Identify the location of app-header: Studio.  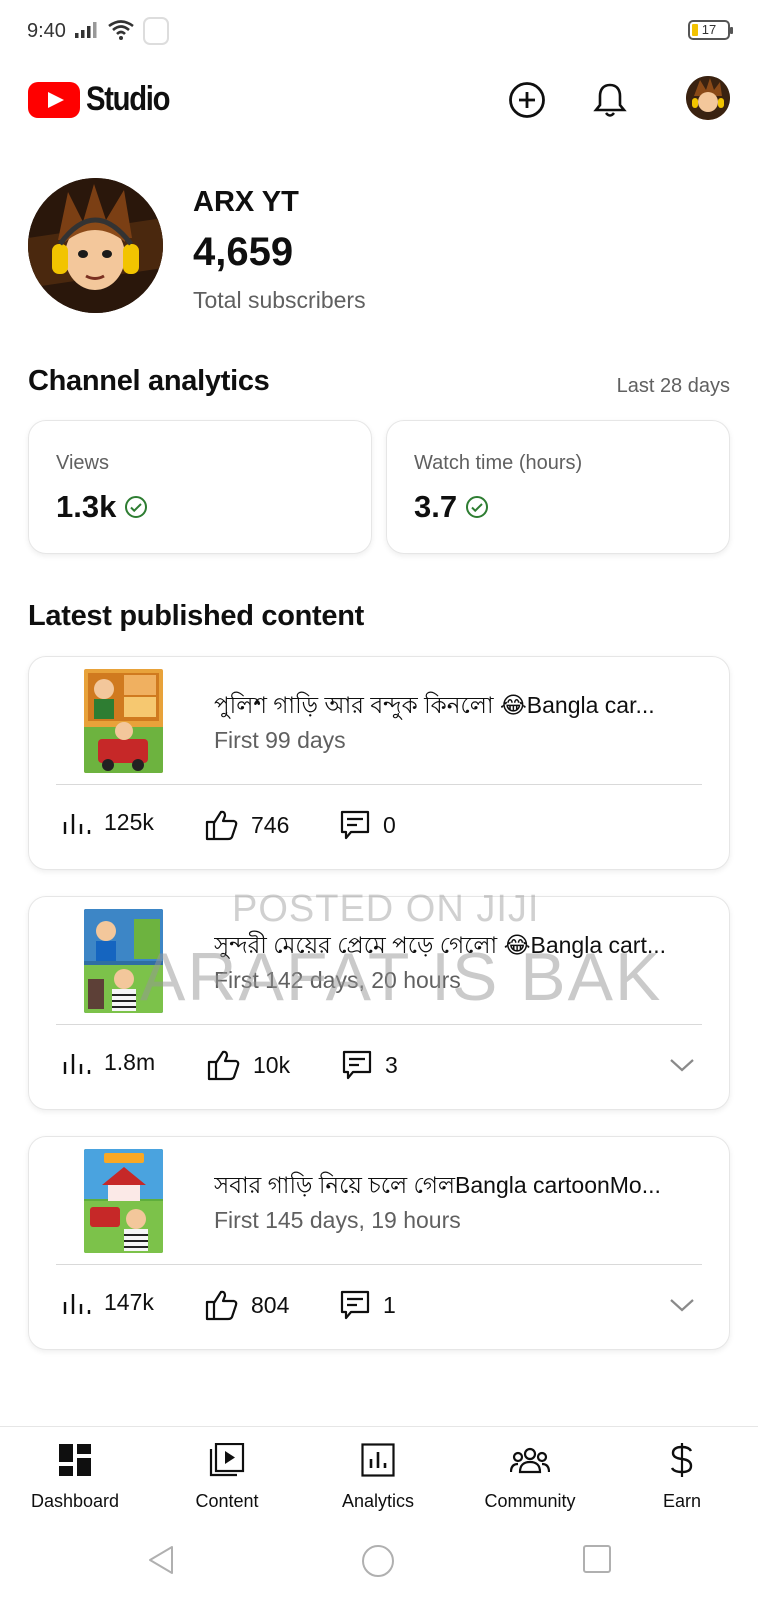
(379, 100).